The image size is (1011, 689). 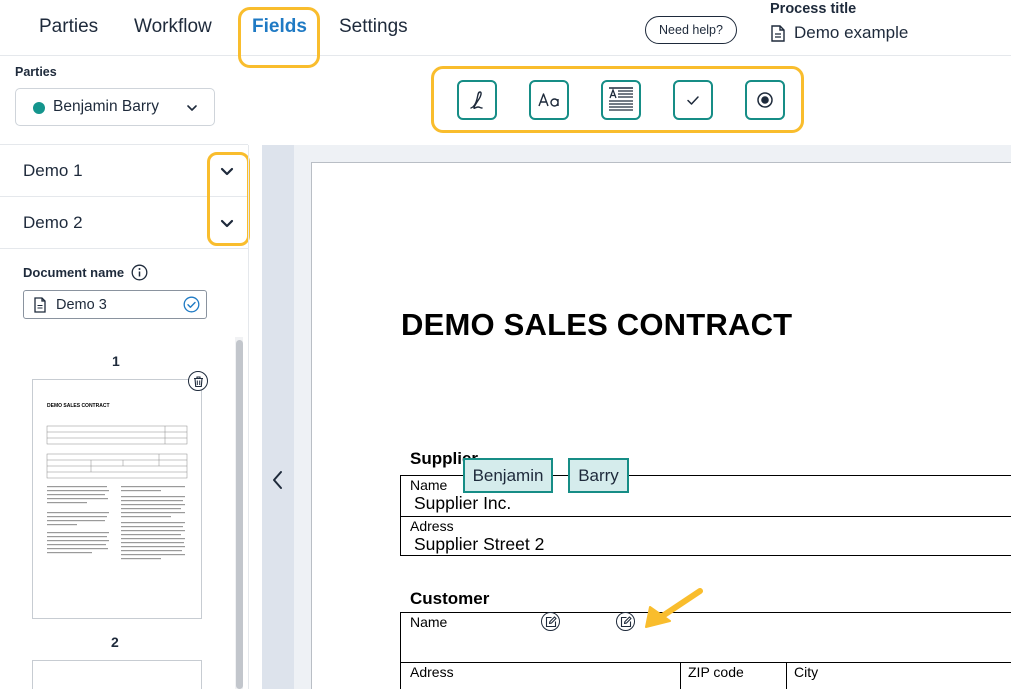 I want to click on document-name-field, so click(x=115, y=304).